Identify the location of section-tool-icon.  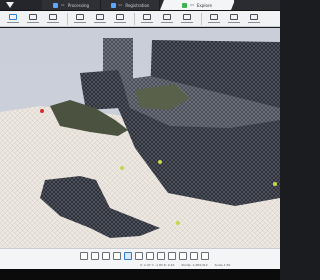
(120, 19).